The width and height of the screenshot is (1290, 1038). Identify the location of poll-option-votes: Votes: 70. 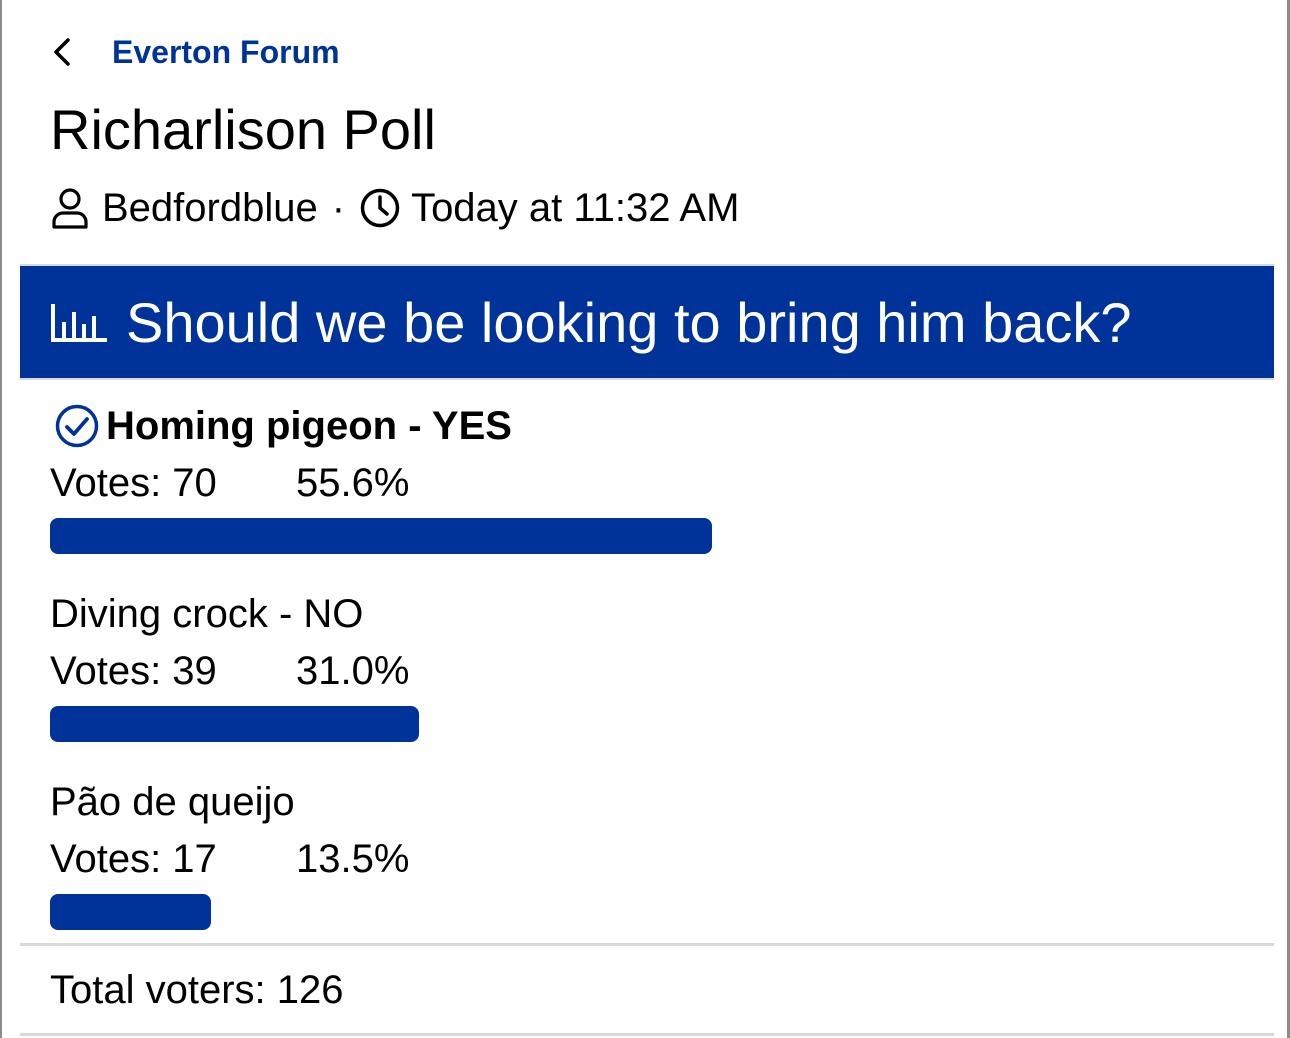
(133, 482).